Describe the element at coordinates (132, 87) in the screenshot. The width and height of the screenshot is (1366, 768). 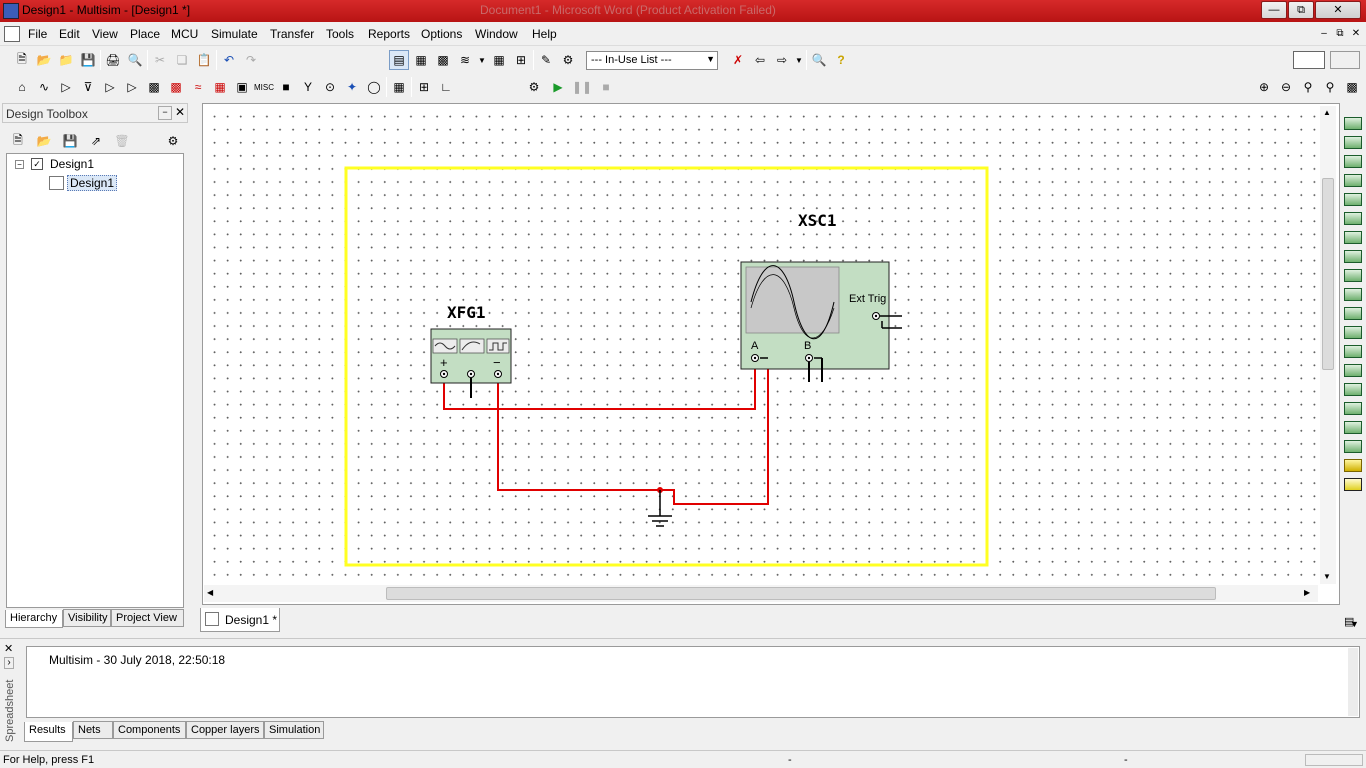
I see `place-ttl-icon: ▷` at that location.